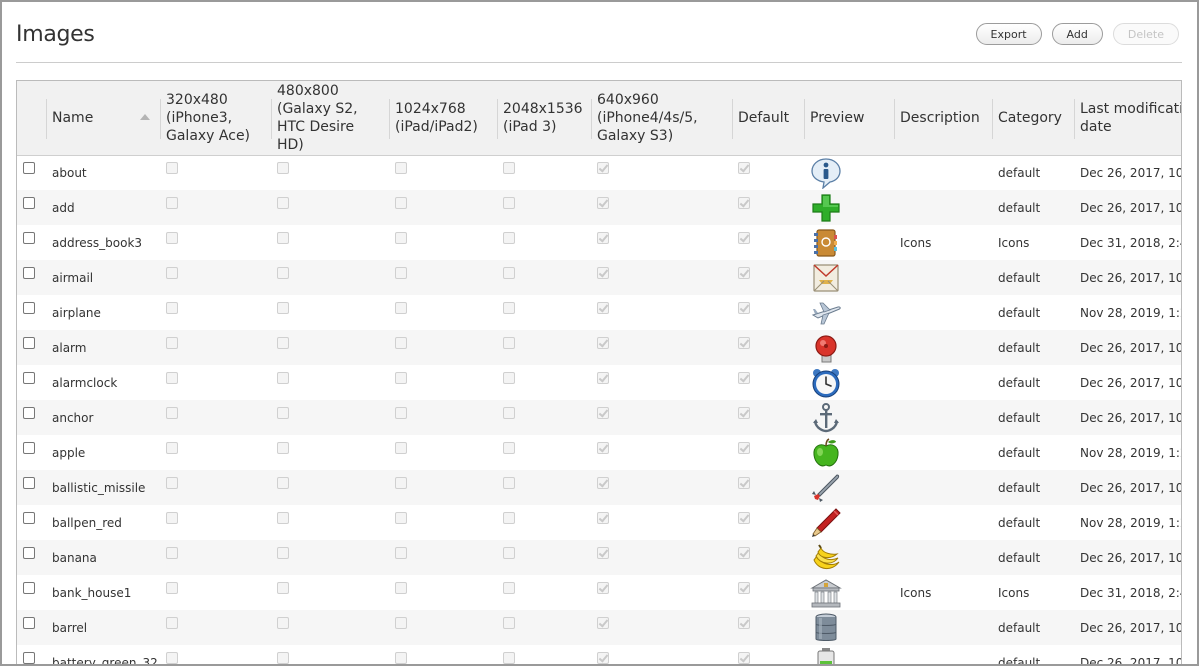 The image size is (1199, 666). What do you see at coordinates (1033, 522) in the screenshot?
I see `category-cell: default` at bounding box center [1033, 522].